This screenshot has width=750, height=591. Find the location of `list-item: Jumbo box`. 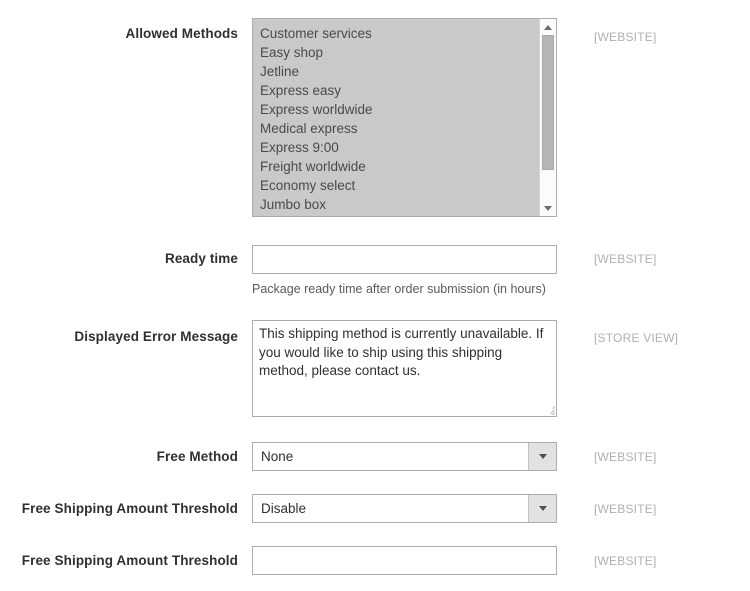

list-item: Jumbo box is located at coordinates (396, 204).